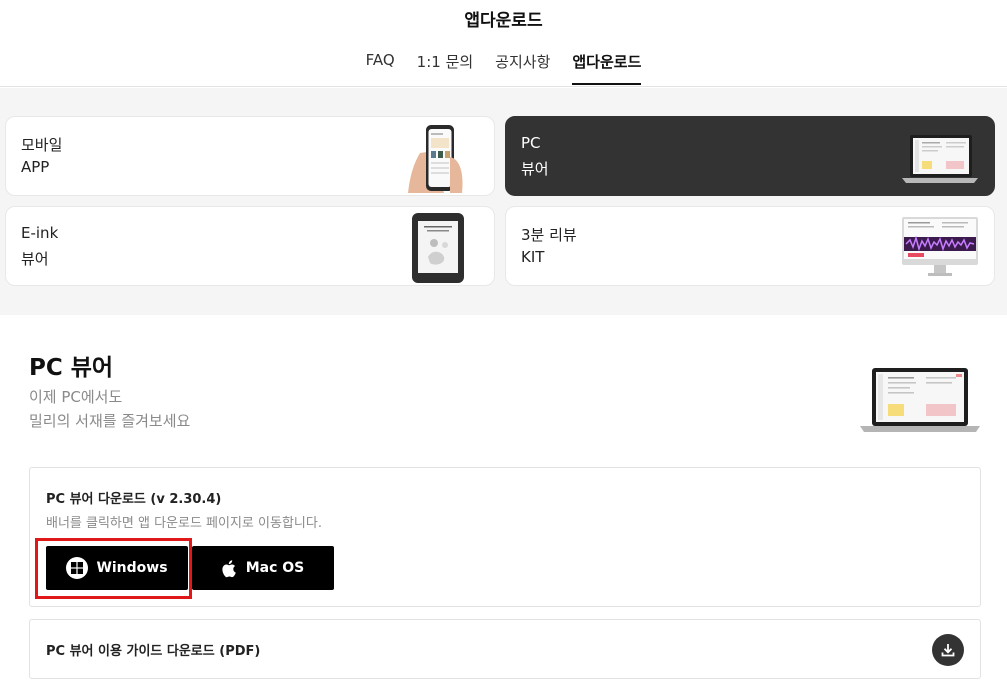  Describe the element at coordinates (250, 156) in the screenshot. I see `card-mobile-app: 모바일 APP` at that location.